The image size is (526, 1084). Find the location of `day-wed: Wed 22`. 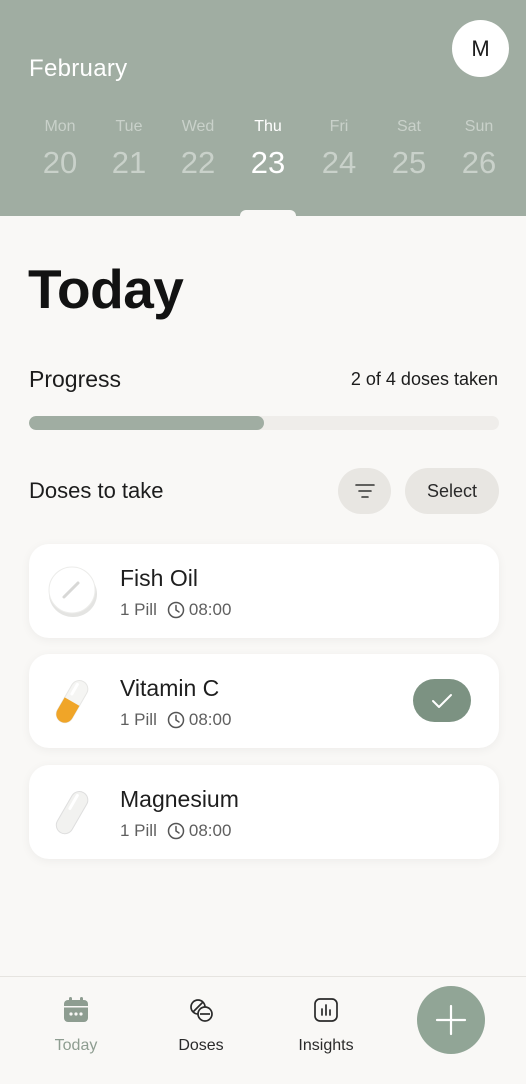

day-wed: Wed 22 is located at coordinates (198, 148).